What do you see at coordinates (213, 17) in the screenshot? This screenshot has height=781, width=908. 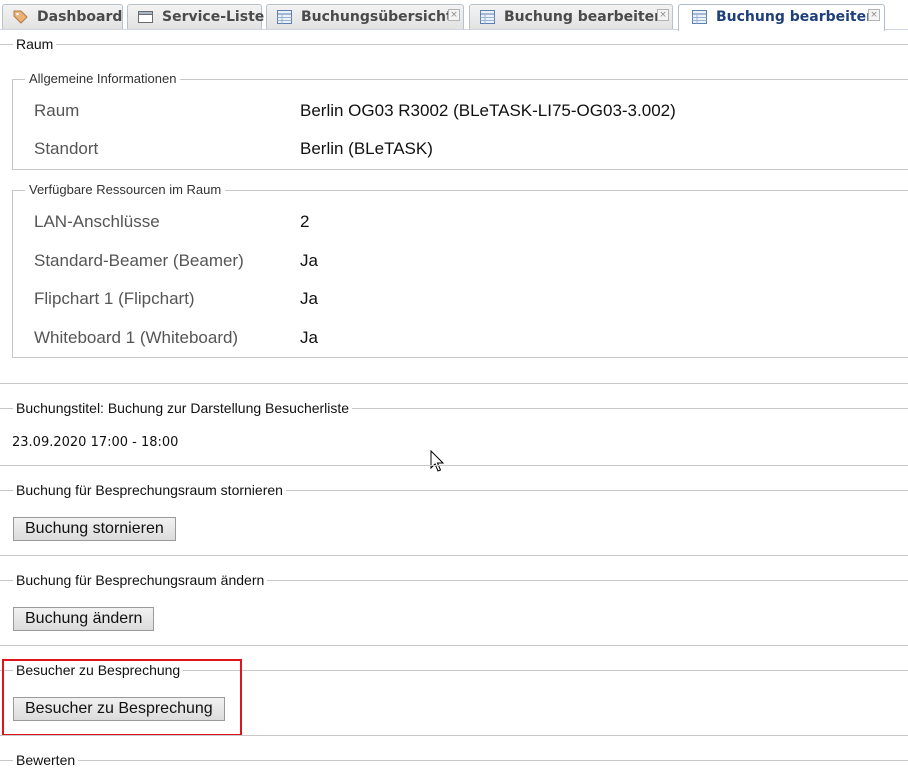 I see `tab-label: Service-Liste` at bounding box center [213, 17].